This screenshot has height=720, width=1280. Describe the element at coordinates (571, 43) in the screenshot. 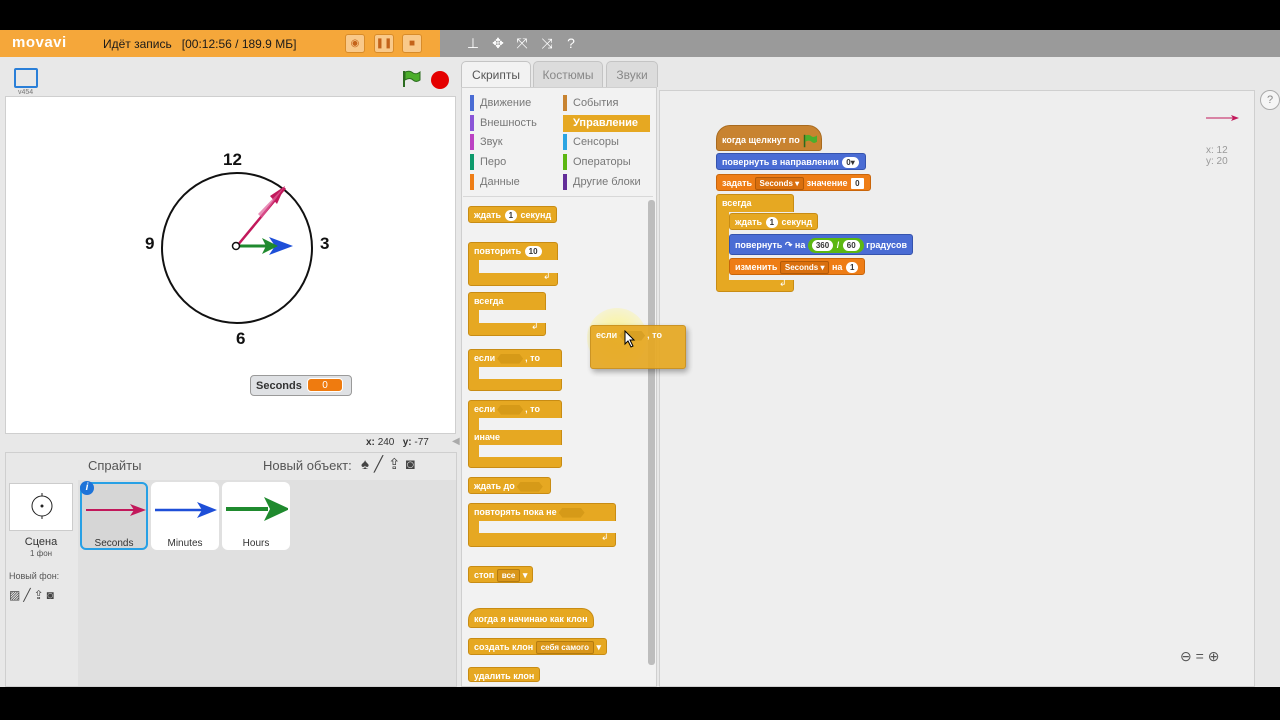

I see `help-tool-icon: ?` at that location.